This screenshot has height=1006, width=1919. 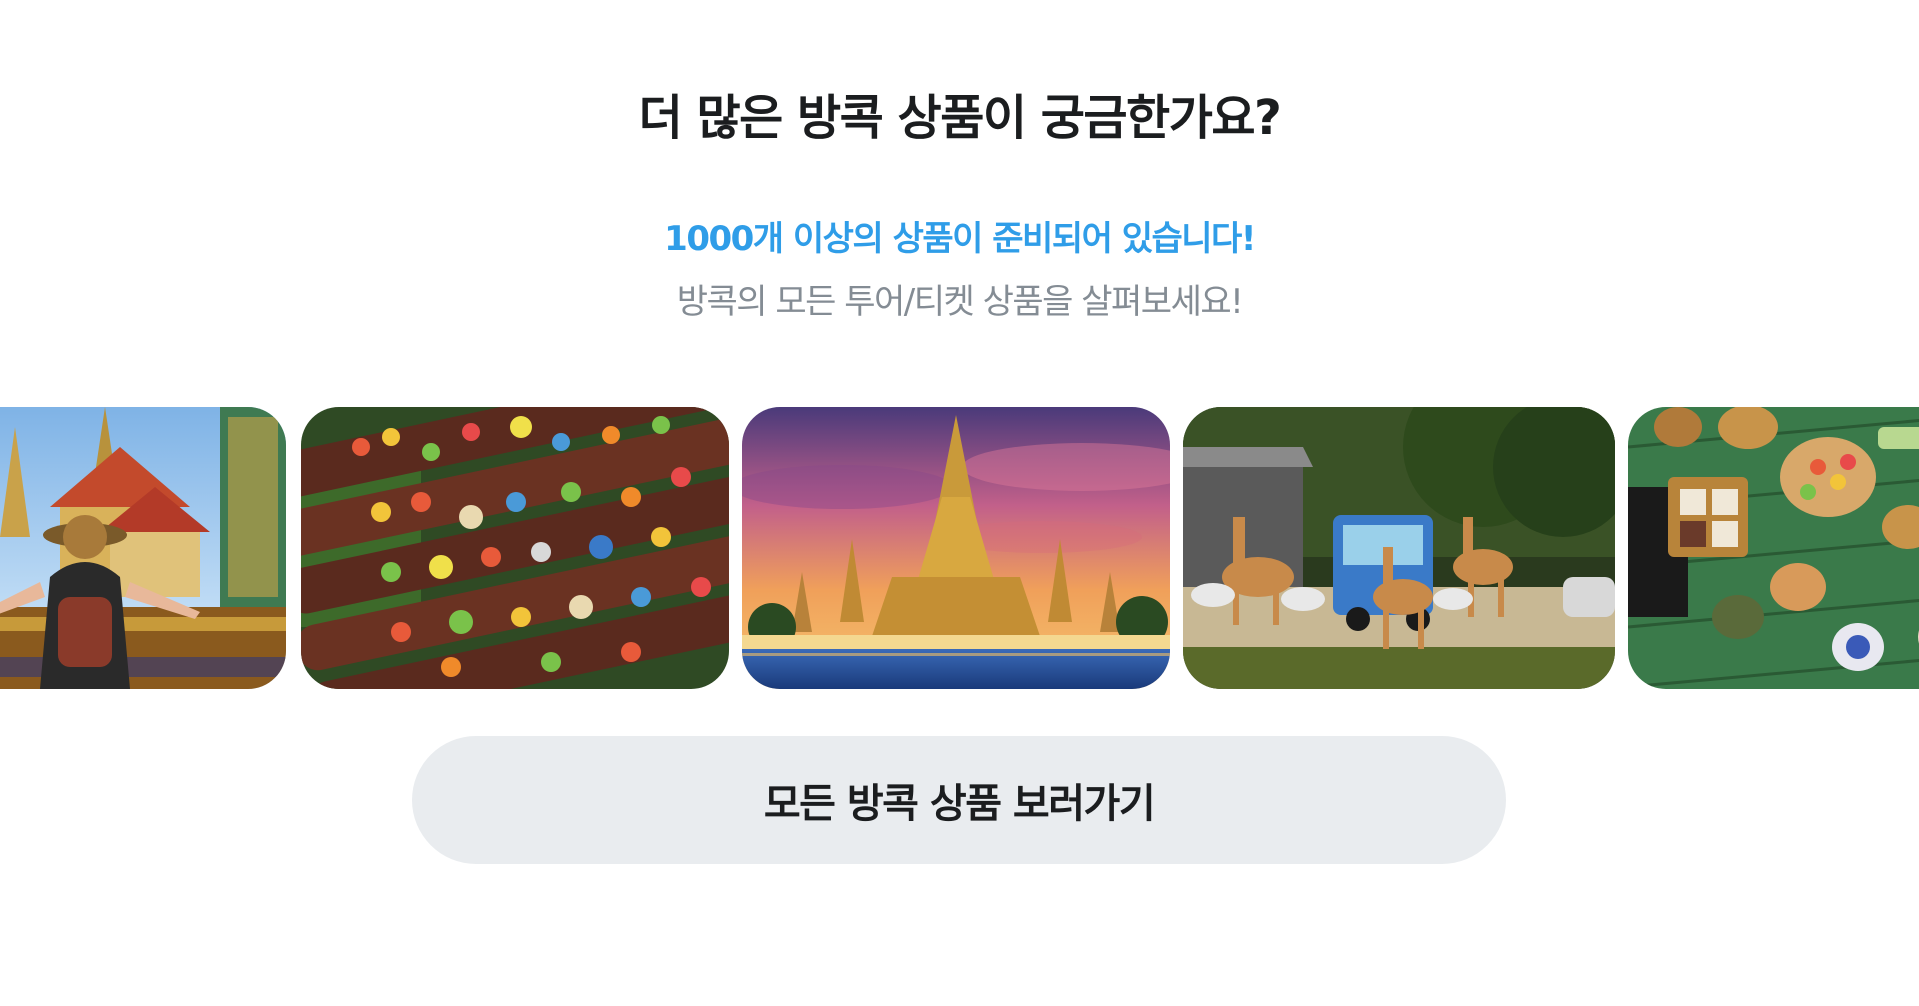 I want to click on wat-arun-image, so click(x=956, y=548).